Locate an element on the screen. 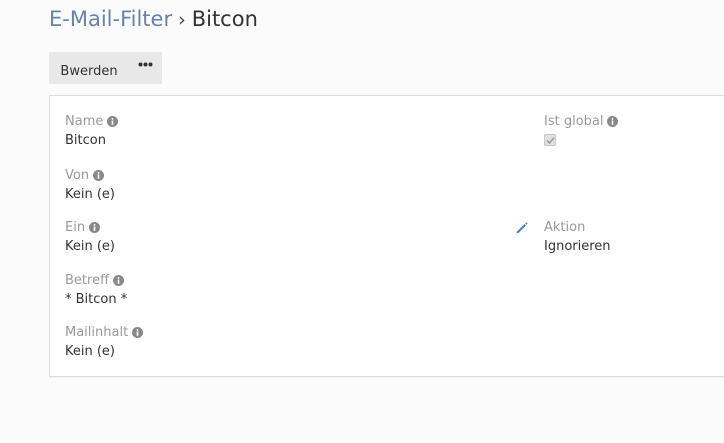 The image size is (724, 443). field-in-value: Kein (e) is located at coordinates (90, 246).